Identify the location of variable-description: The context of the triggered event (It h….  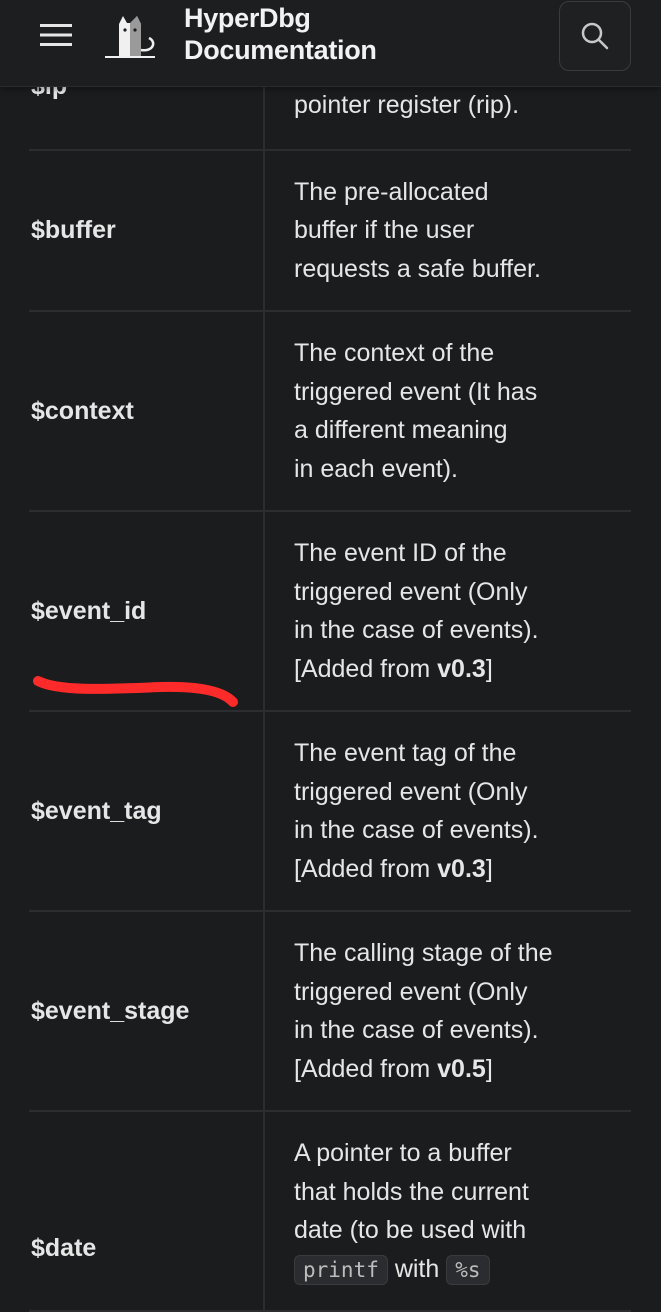
(447, 411).